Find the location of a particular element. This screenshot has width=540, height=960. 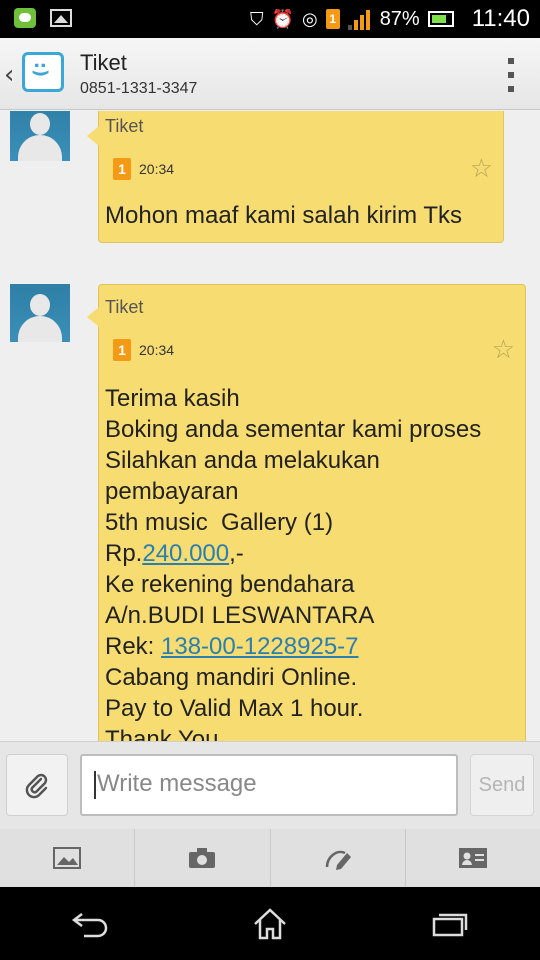

action-bar: ‹ Tiket 0851-1331-3347 is located at coordinates (270, 74).